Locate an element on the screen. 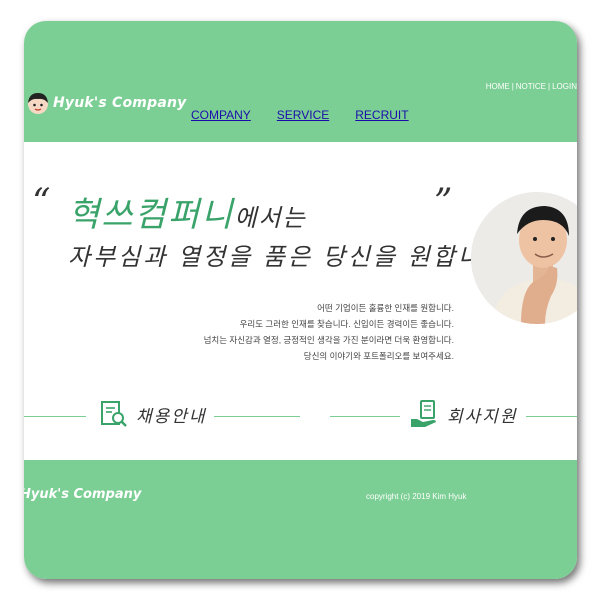 The image size is (600, 600). login-link: LOGIN is located at coordinates (564, 86).